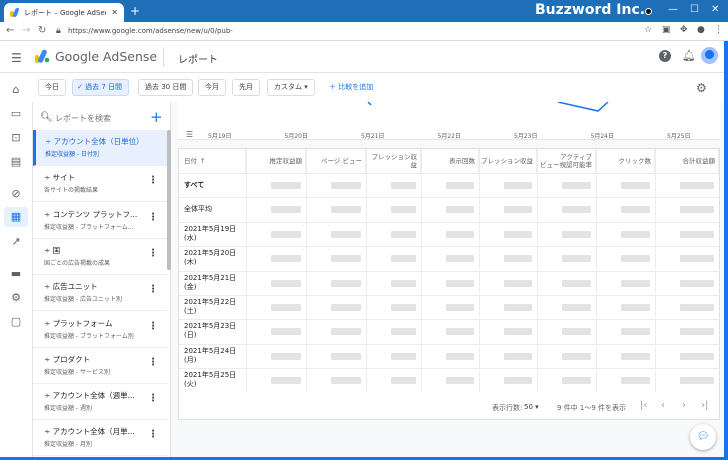 This screenshot has width=728, height=460. What do you see at coordinates (684, 30) in the screenshot?
I see `puzzle-icon: ✥` at bounding box center [684, 30].